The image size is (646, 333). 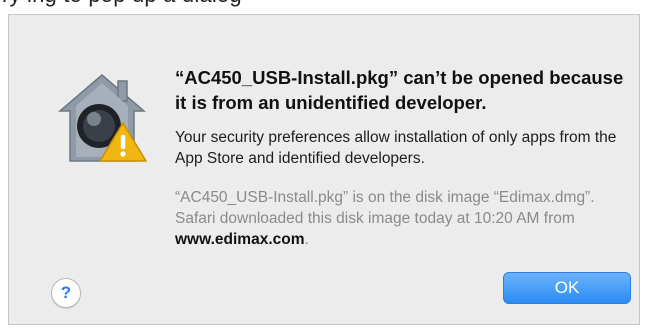 What do you see at coordinates (102, 118) in the screenshot?
I see `gatekeeper-warning-icon` at bounding box center [102, 118].